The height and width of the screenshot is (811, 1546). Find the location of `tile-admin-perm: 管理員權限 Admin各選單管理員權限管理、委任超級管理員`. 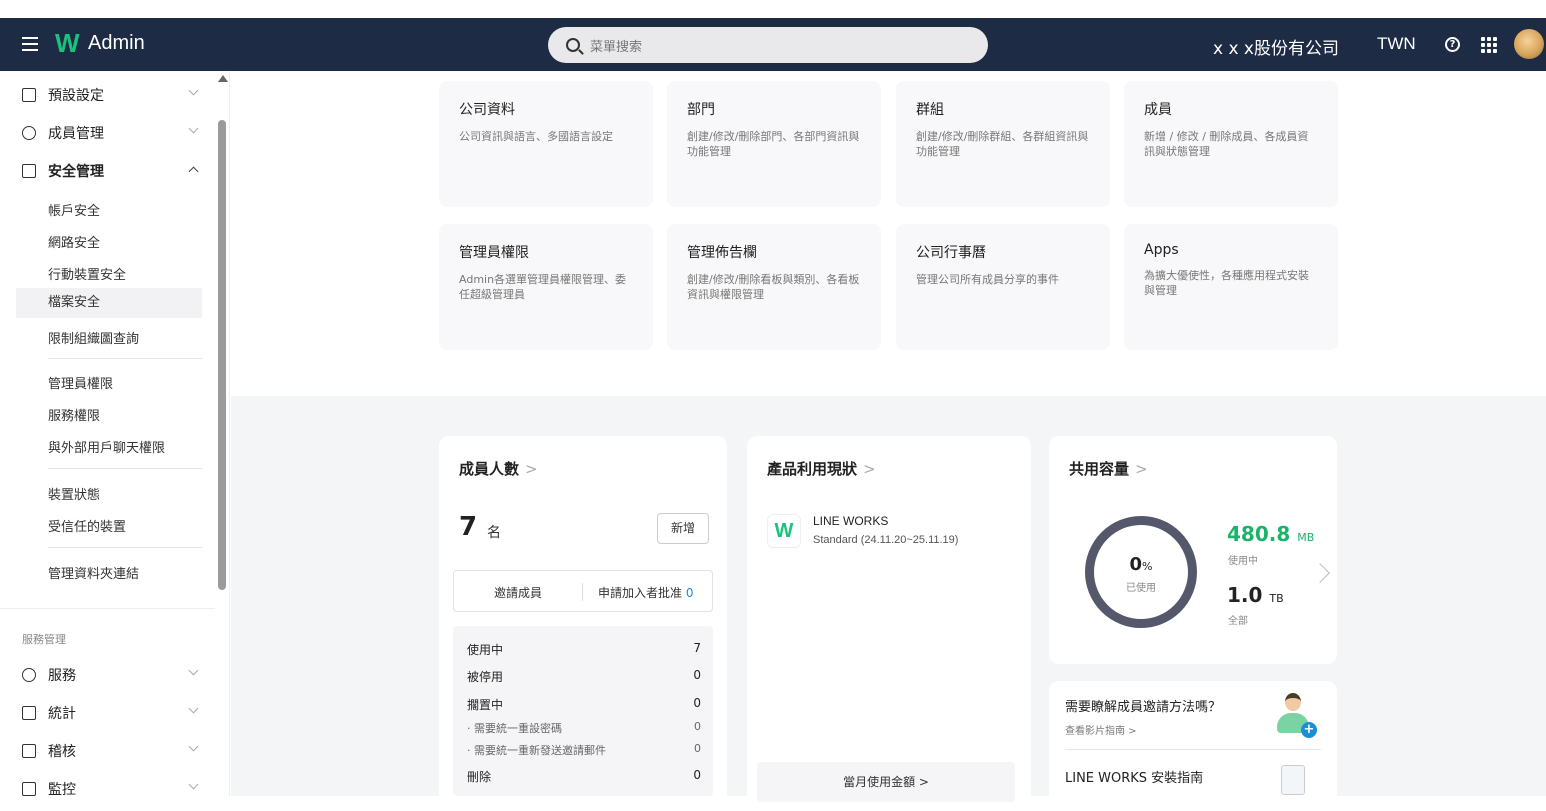

tile-admin-perm: 管理員權限 Admin各選單管理員權限管理、委任超級管理員 is located at coordinates (546, 287).